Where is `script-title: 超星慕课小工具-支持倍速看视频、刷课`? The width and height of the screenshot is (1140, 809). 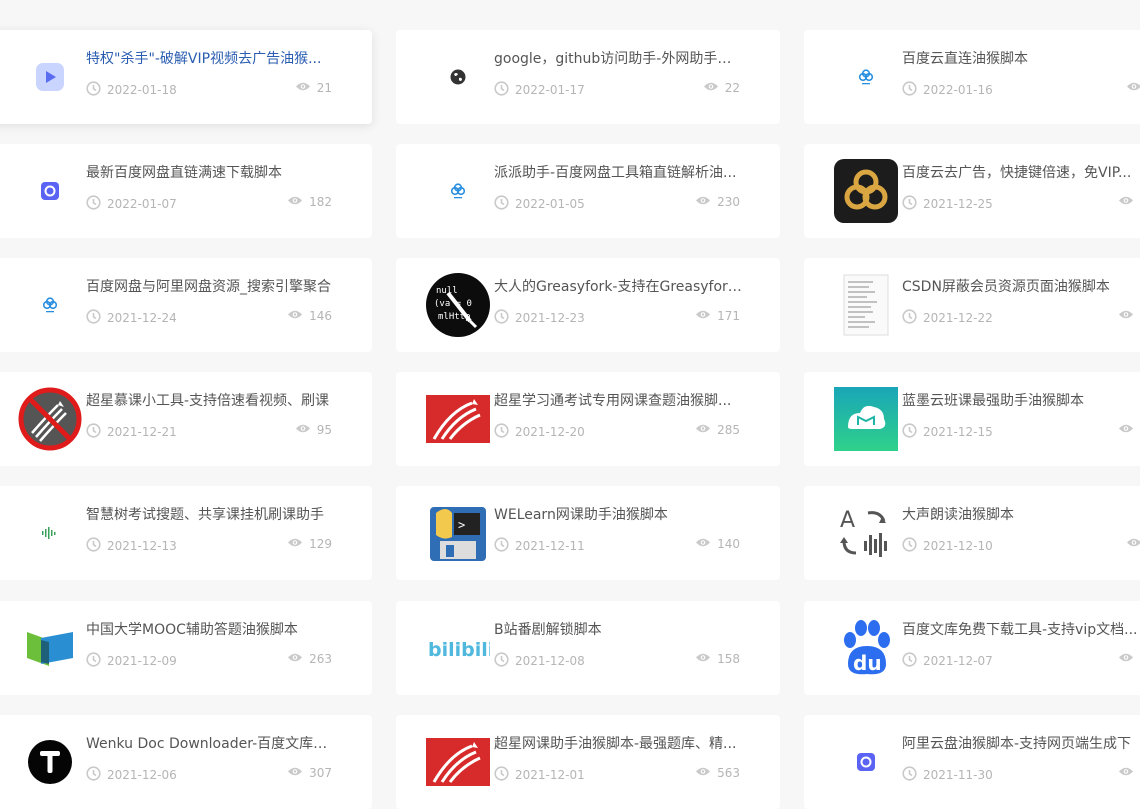
script-title: 超星慕课小工具-支持倍速看视频、刷课 is located at coordinates (211, 400).